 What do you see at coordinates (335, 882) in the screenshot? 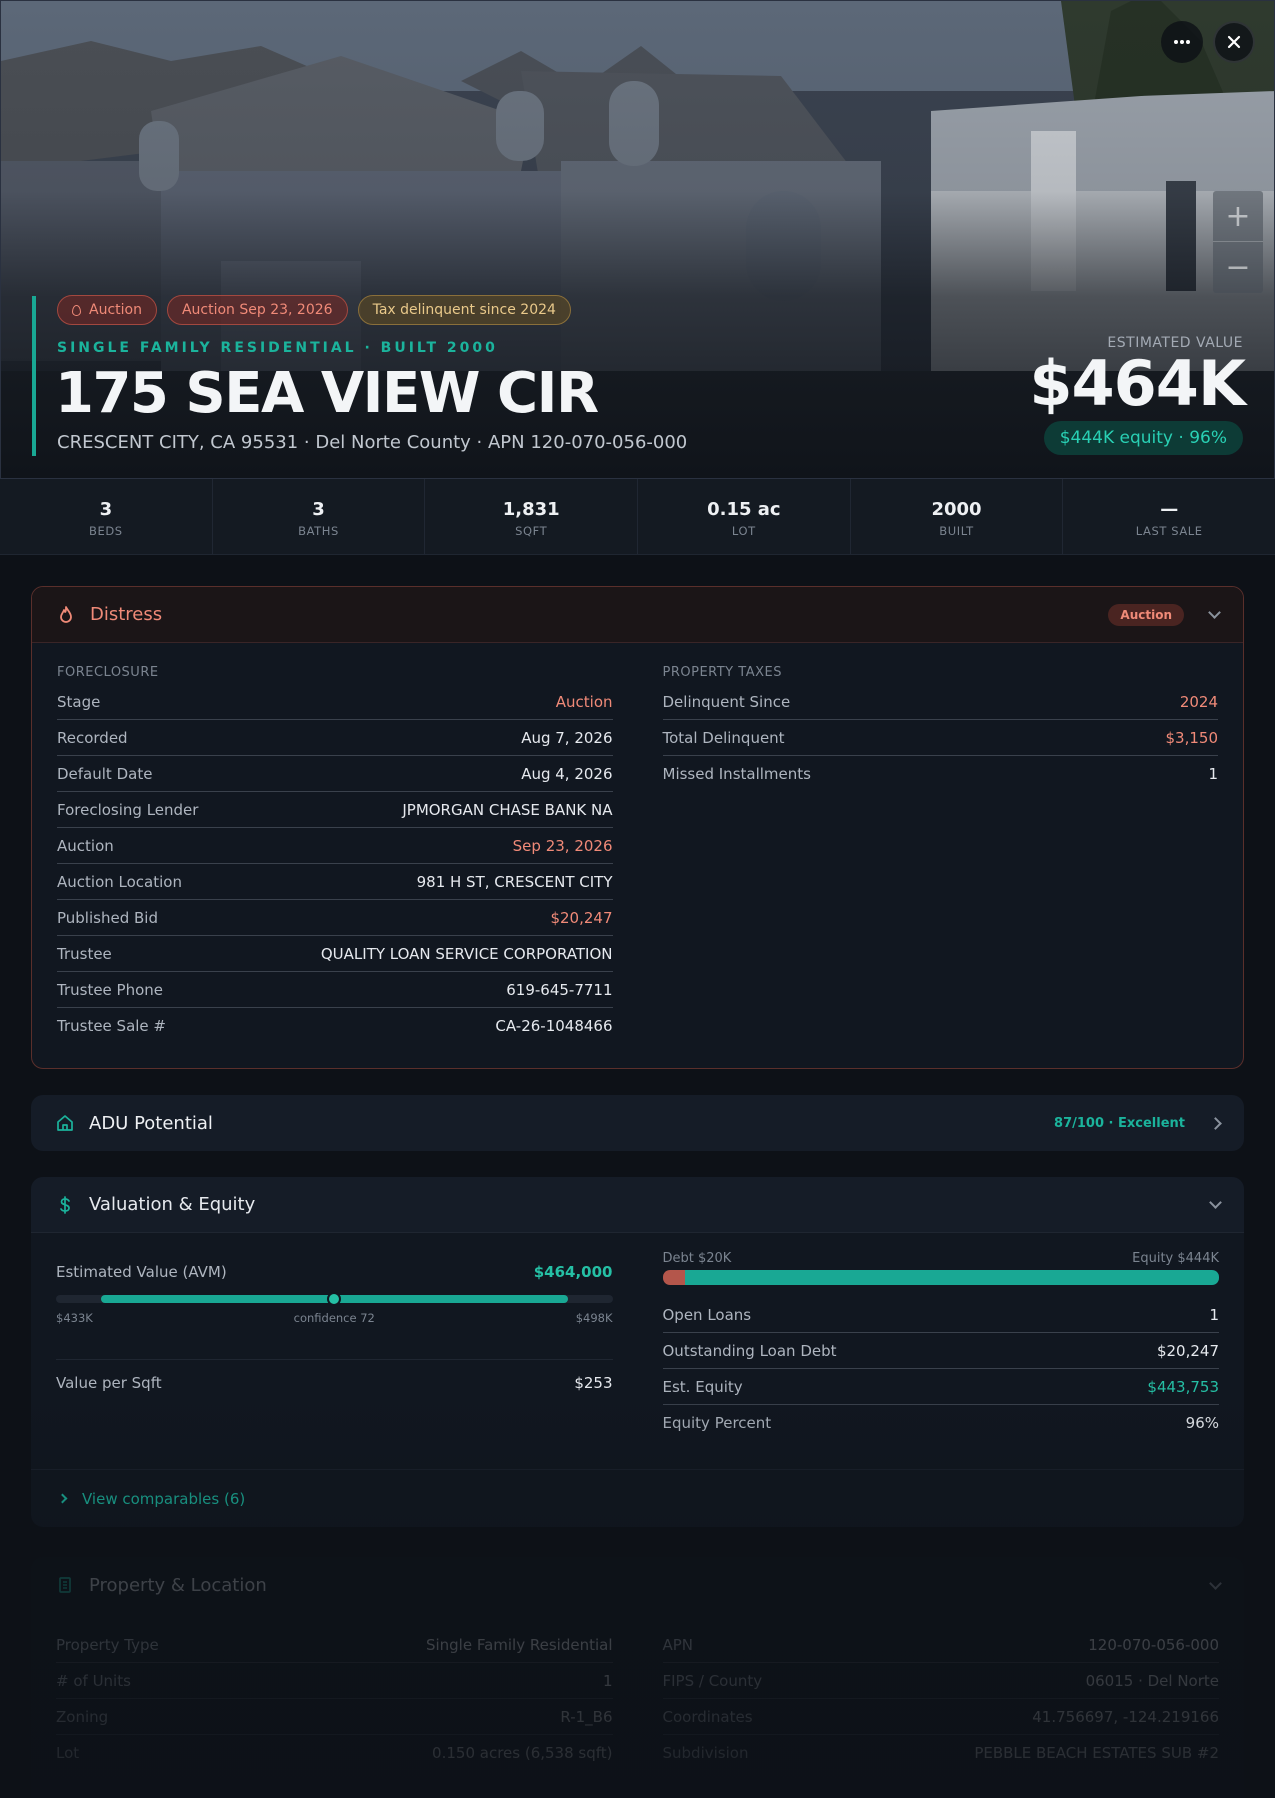
I see `detail-row: Auction Location 981 H ST, CRESCENT CITY` at bounding box center [335, 882].